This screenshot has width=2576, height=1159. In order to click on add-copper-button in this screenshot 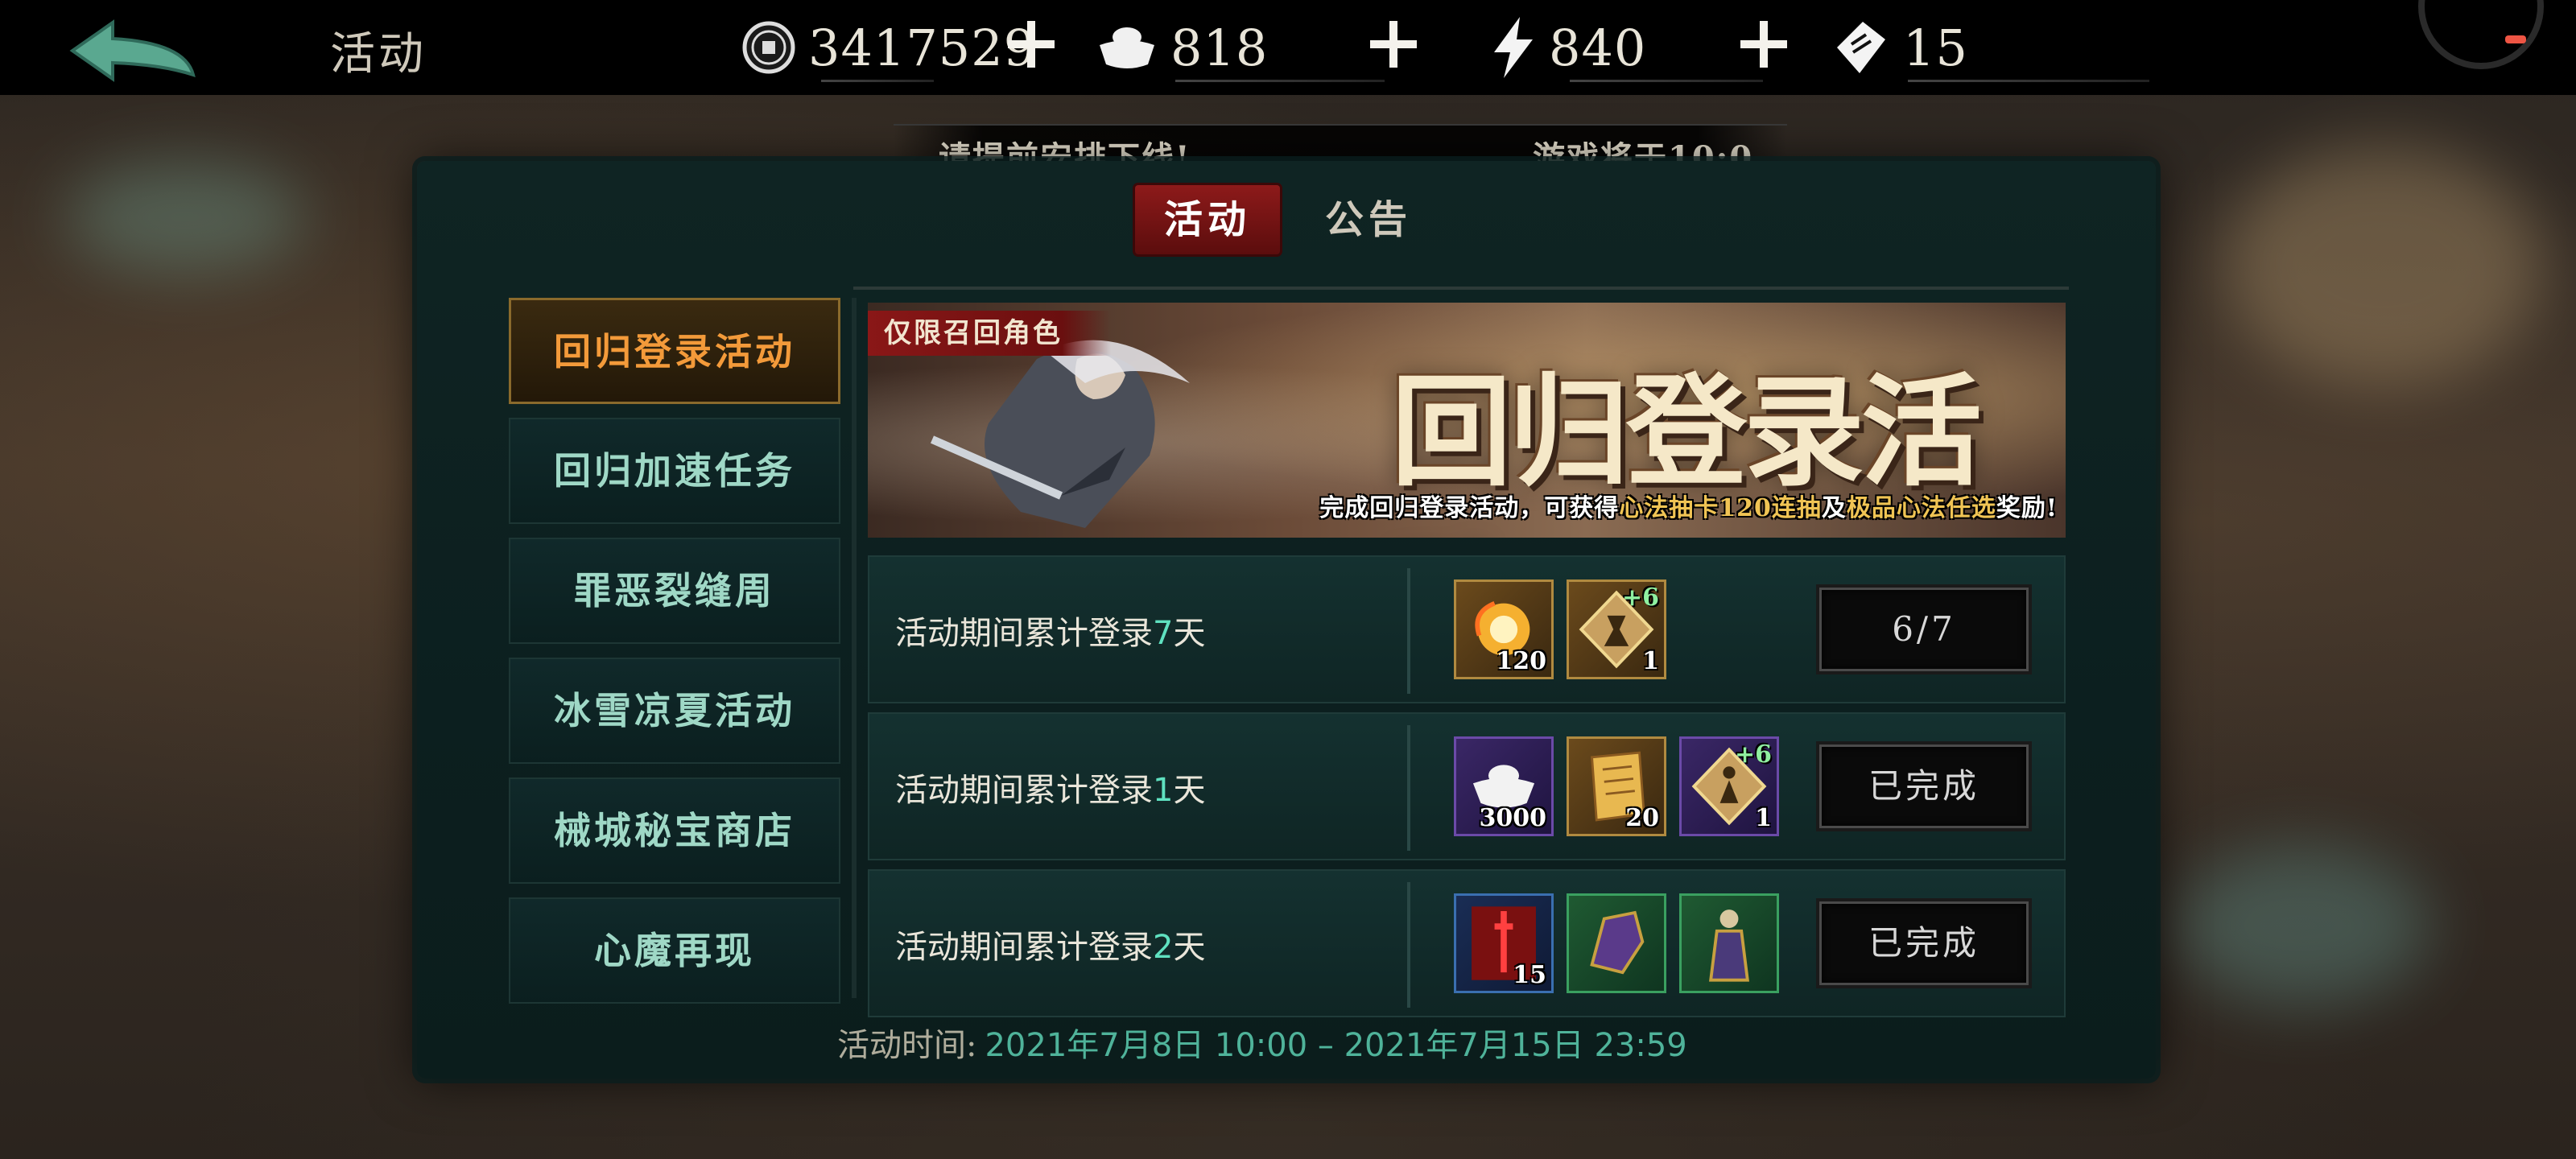, I will do `click(1031, 44)`.